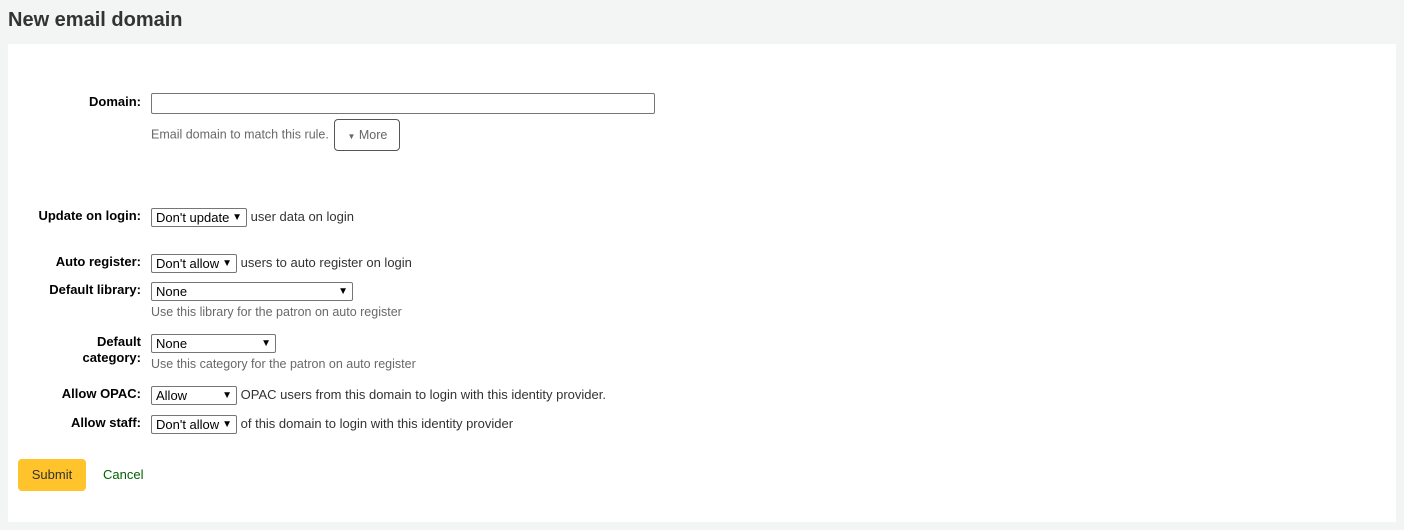 The width and height of the screenshot is (1404, 530). I want to click on domain-label: Domain:, so click(115, 101).